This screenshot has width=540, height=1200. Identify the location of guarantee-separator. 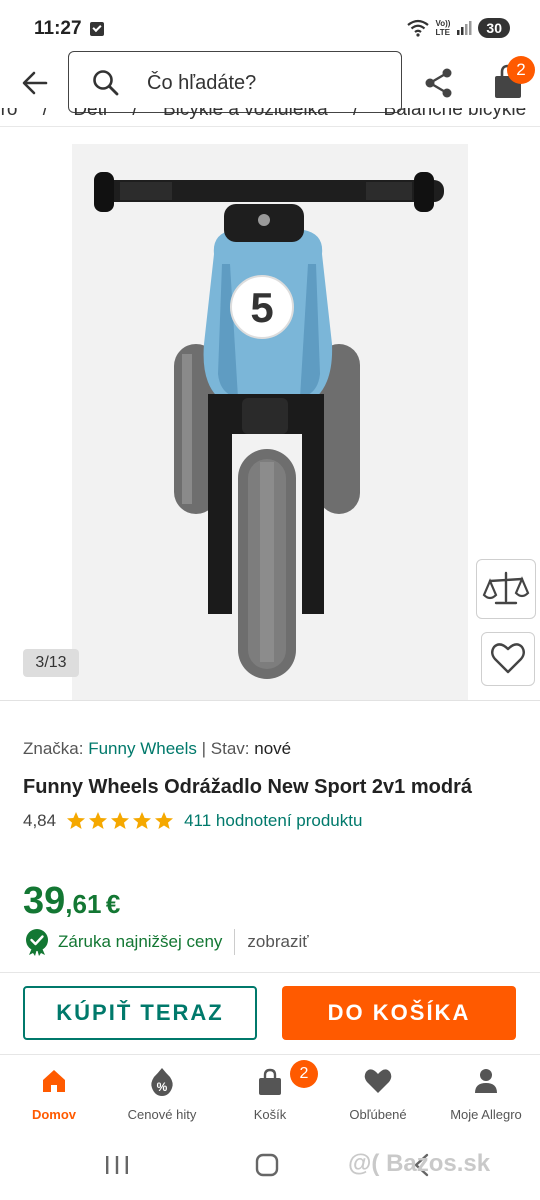
(235, 942).